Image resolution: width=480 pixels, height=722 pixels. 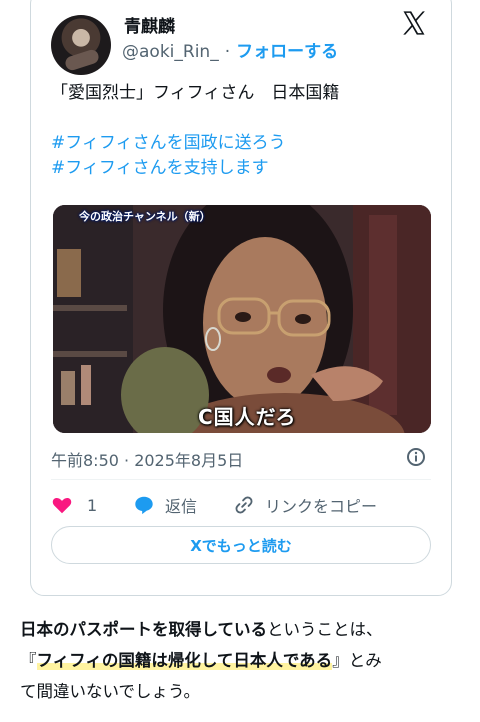 I want to click on info-icon, so click(x=416, y=457).